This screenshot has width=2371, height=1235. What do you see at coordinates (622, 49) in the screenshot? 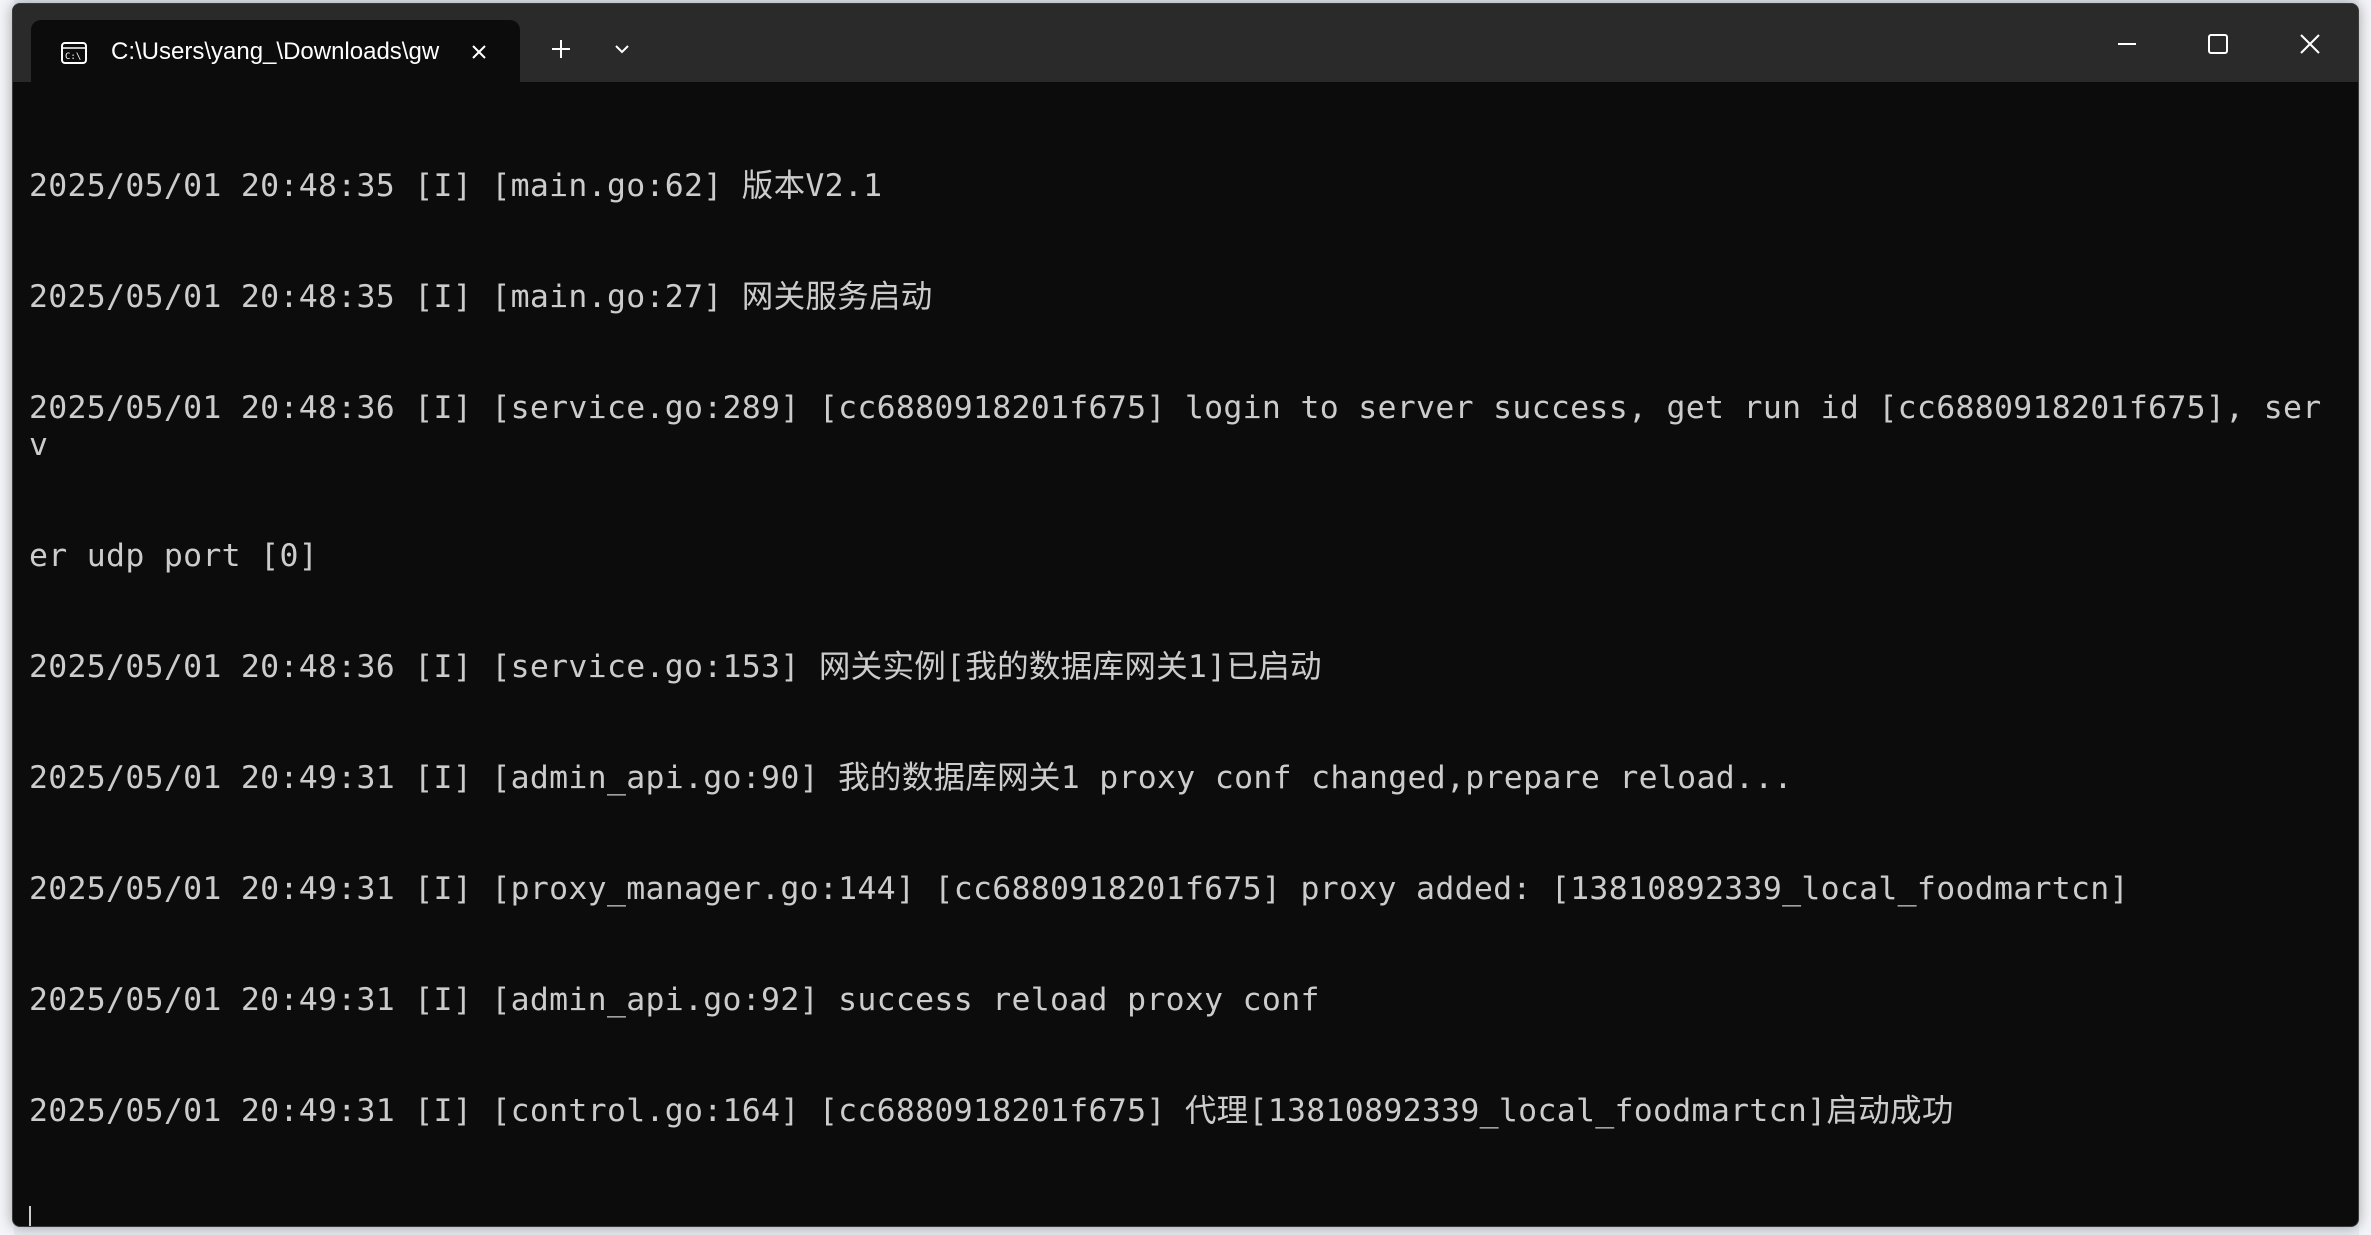
I see `chevron-down-icon` at bounding box center [622, 49].